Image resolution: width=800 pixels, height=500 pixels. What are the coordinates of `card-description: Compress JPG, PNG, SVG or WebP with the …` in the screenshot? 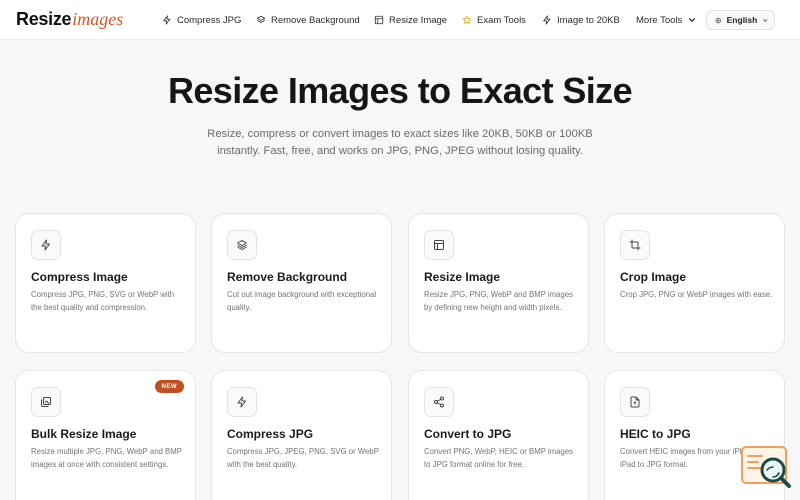 It's located at (103, 301).